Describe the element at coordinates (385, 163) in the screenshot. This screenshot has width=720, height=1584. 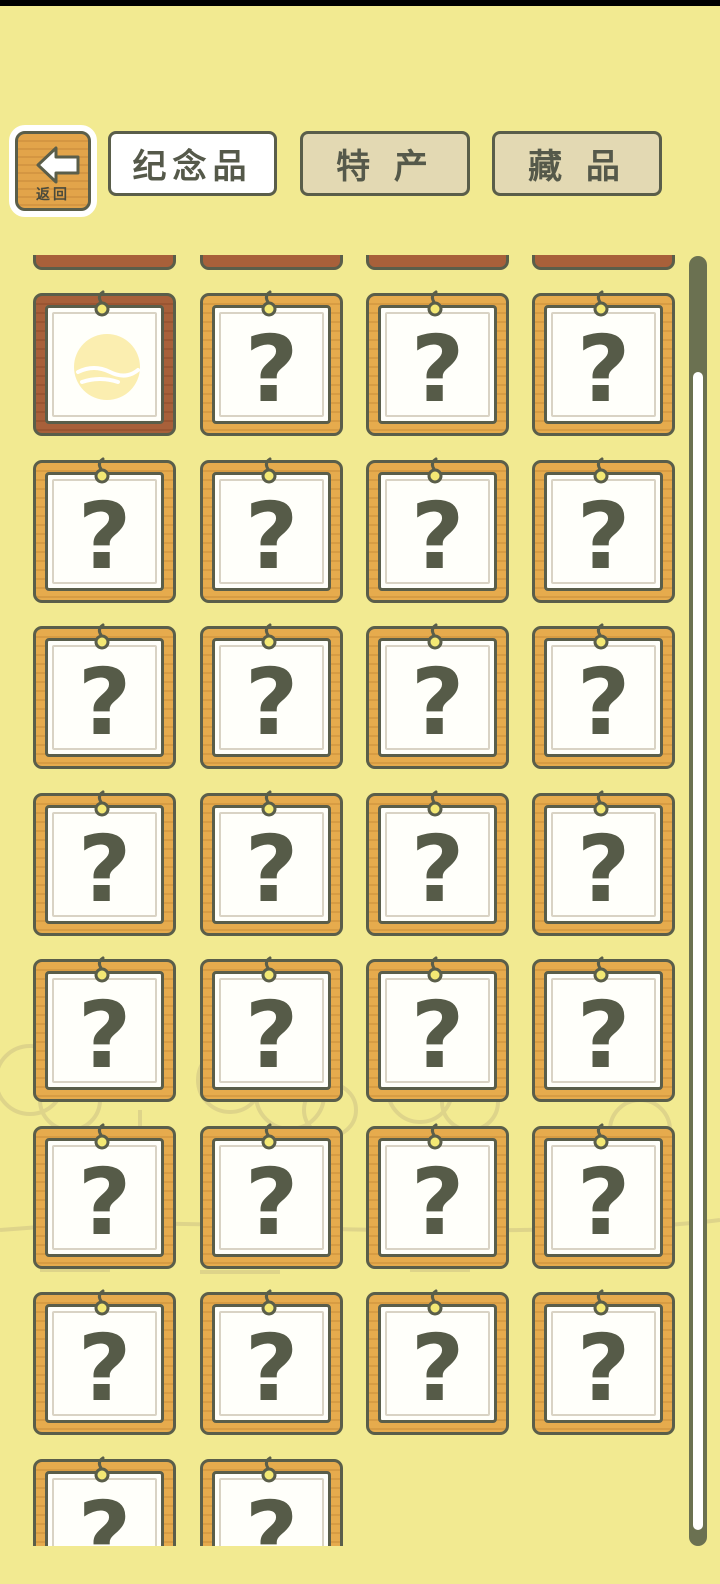
I see `tab-specialties: 特 产` at that location.